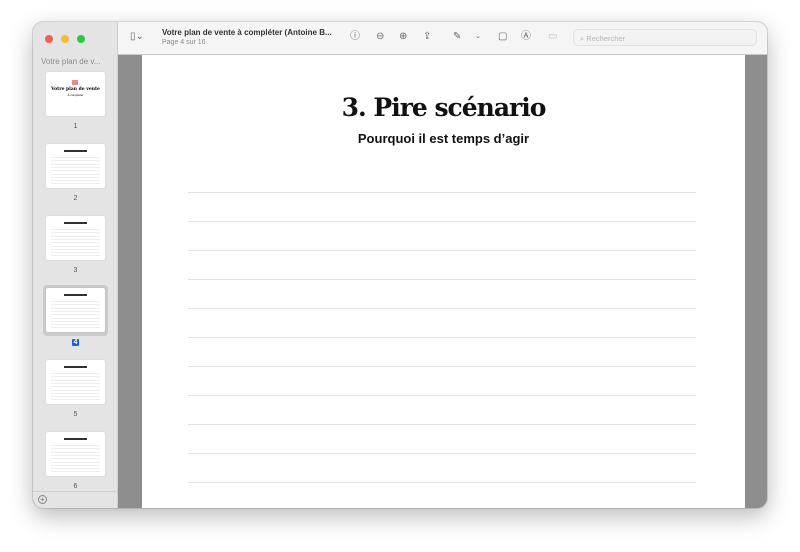  What do you see at coordinates (526, 37) in the screenshot?
I see `annotate-icon: Ⓐ` at bounding box center [526, 37].